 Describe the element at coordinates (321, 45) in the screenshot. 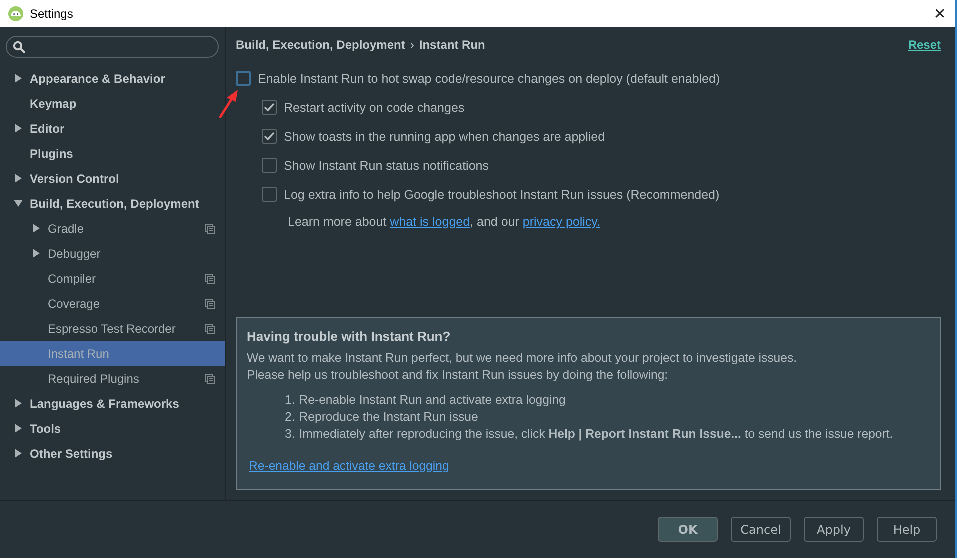

I see `breadcrumb-parent: Build, Execution, Deployment` at that location.